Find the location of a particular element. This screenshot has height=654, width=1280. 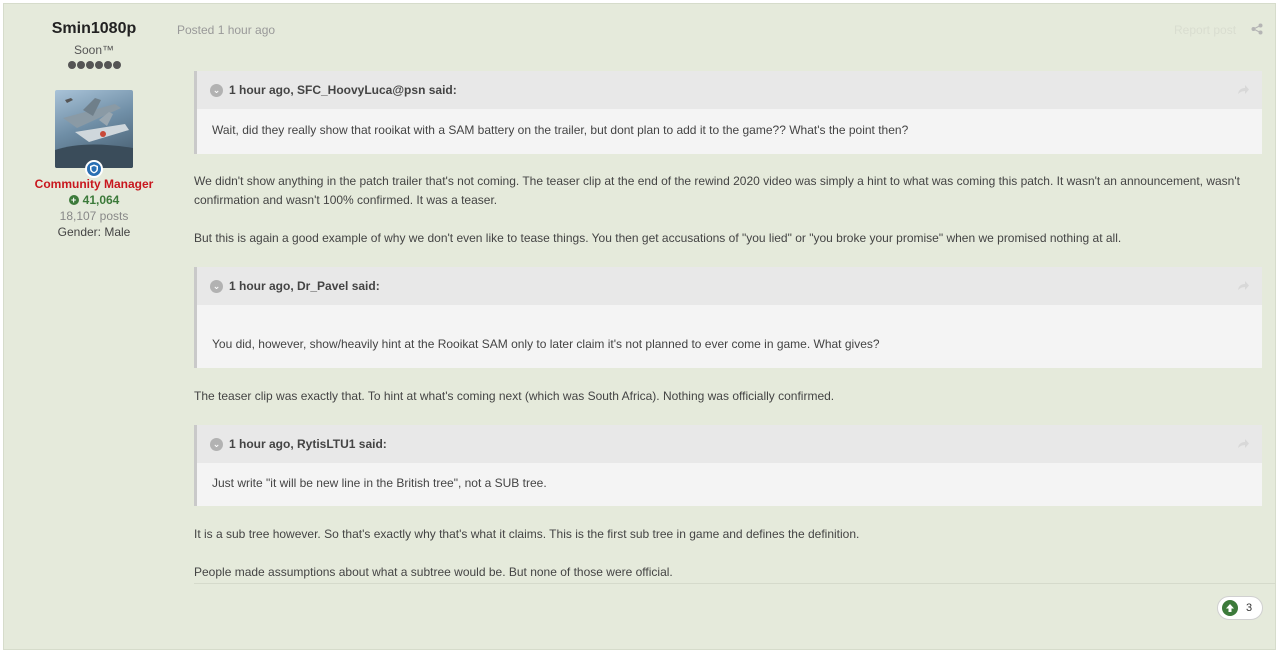

avatar-wrapper is located at coordinates (94, 134).